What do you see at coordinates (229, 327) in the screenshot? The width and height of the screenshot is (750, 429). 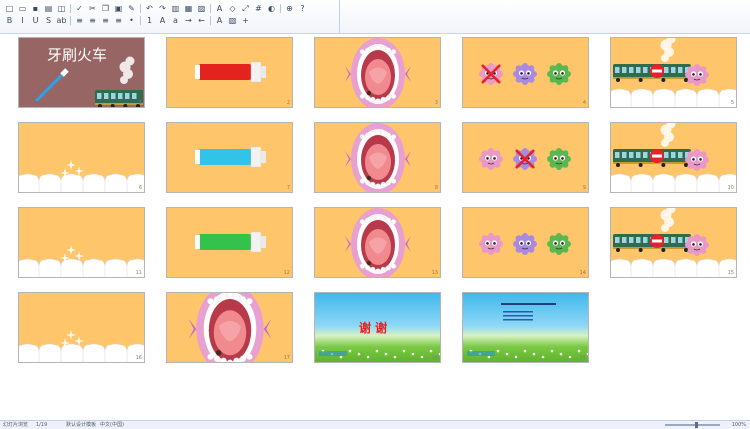 I see `slide-thumbnail: 17` at bounding box center [229, 327].